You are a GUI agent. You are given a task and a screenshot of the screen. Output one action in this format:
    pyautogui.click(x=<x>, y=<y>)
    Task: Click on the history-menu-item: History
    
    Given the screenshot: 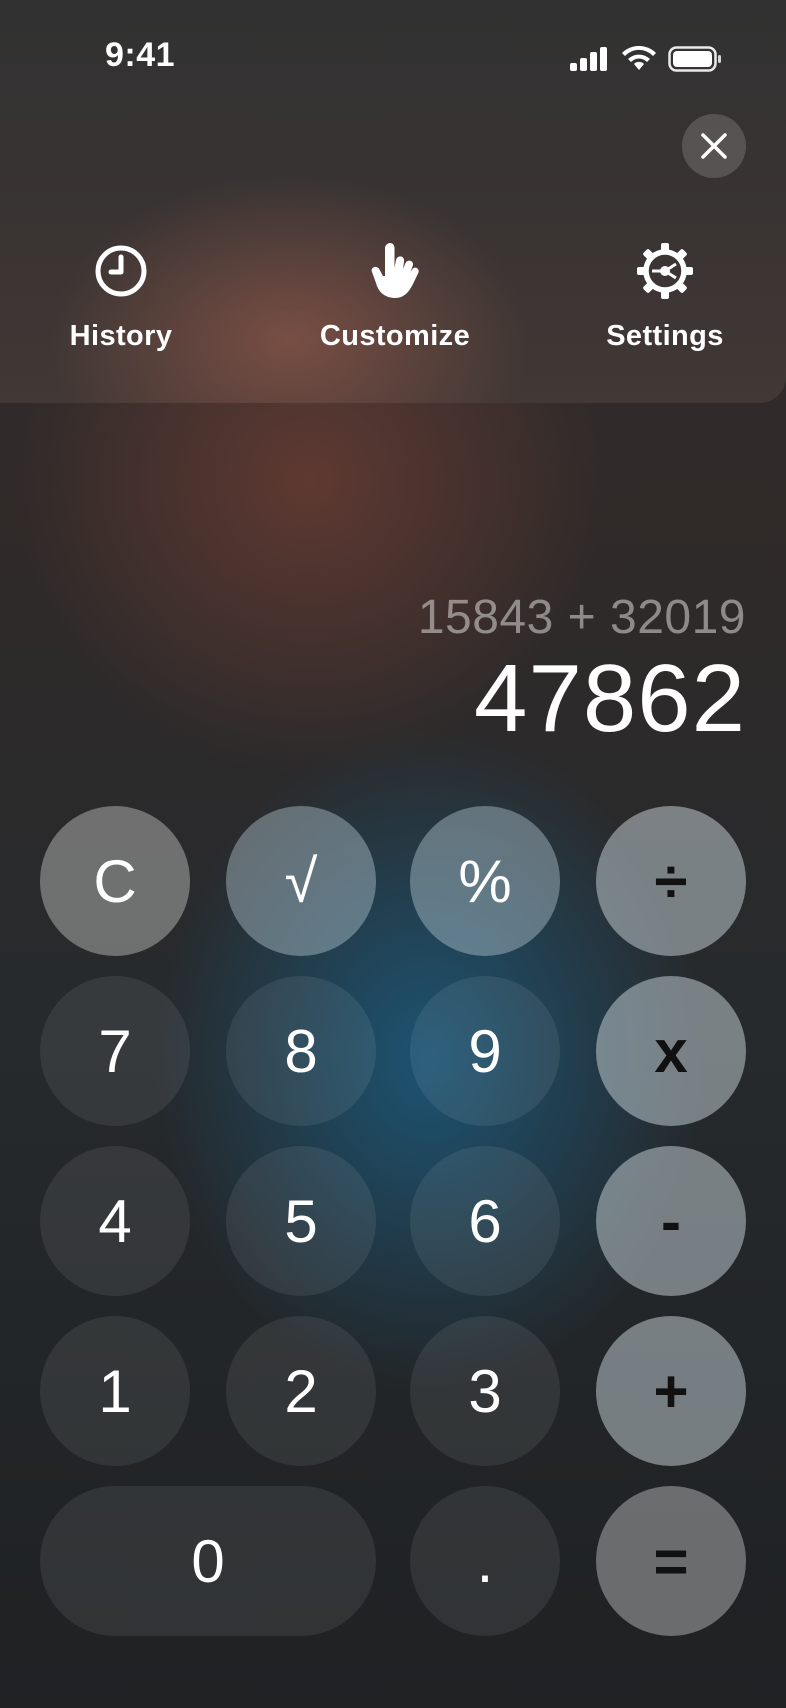 What is the action you would take?
    pyautogui.click(x=121, y=296)
    